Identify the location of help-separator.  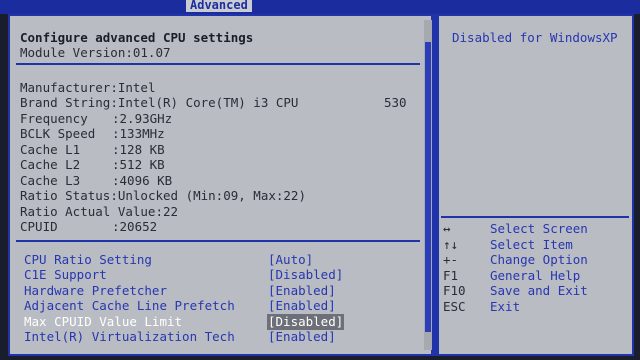
(535, 217).